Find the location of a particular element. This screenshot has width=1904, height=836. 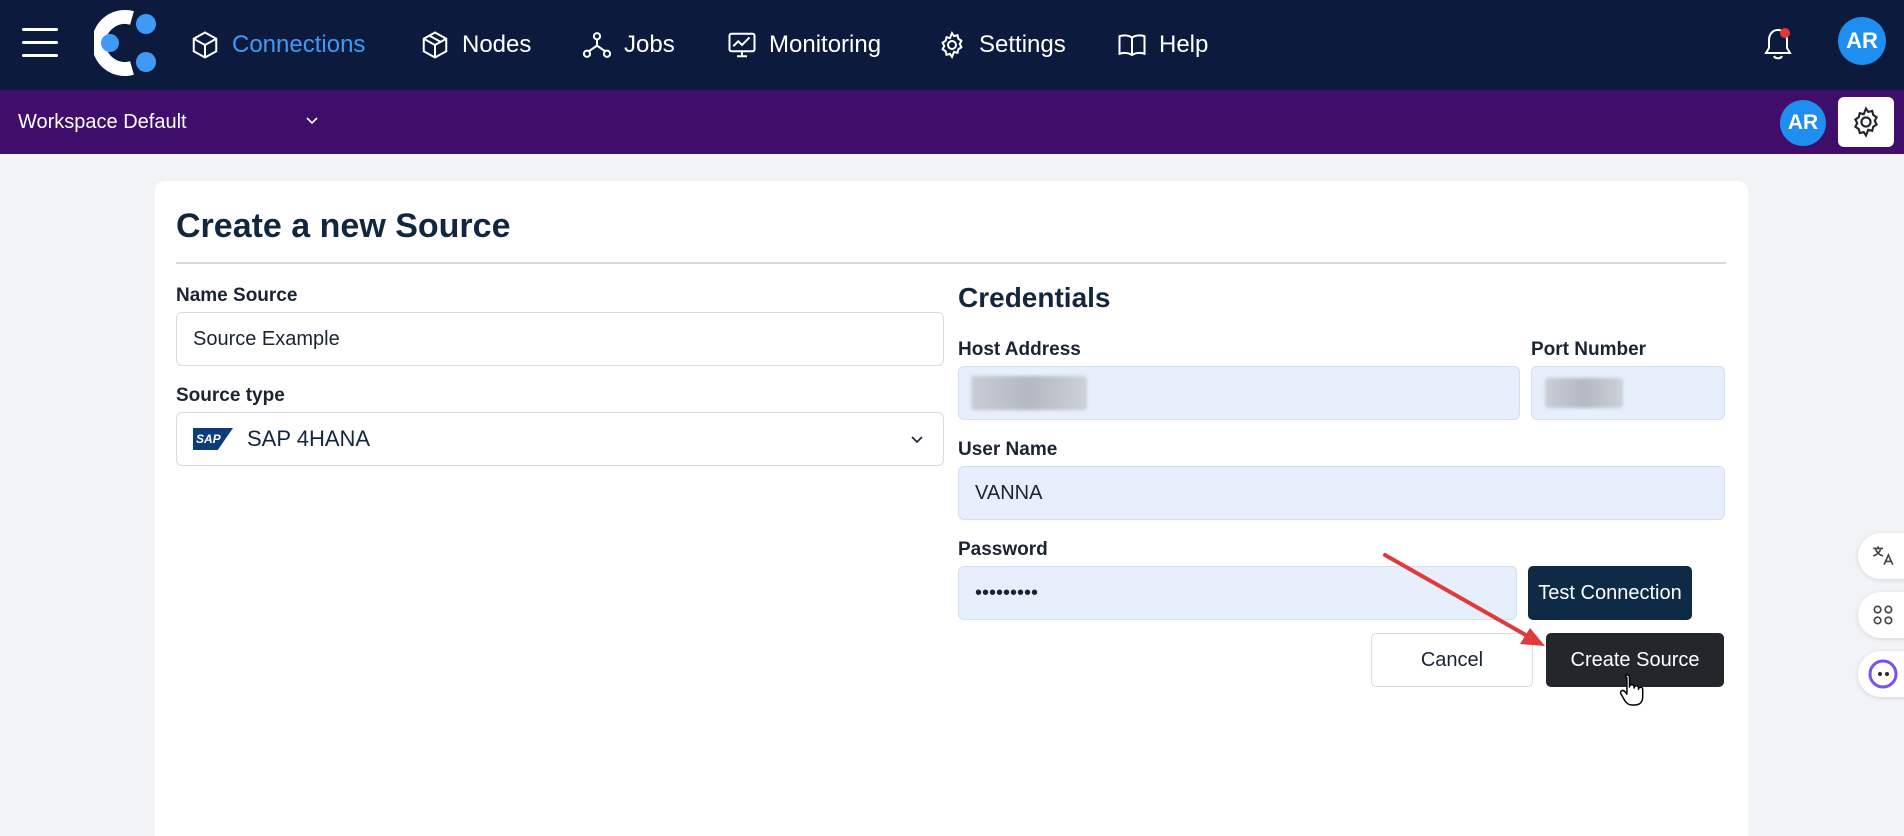

user-name-label: User Name is located at coordinates (1008, 449).